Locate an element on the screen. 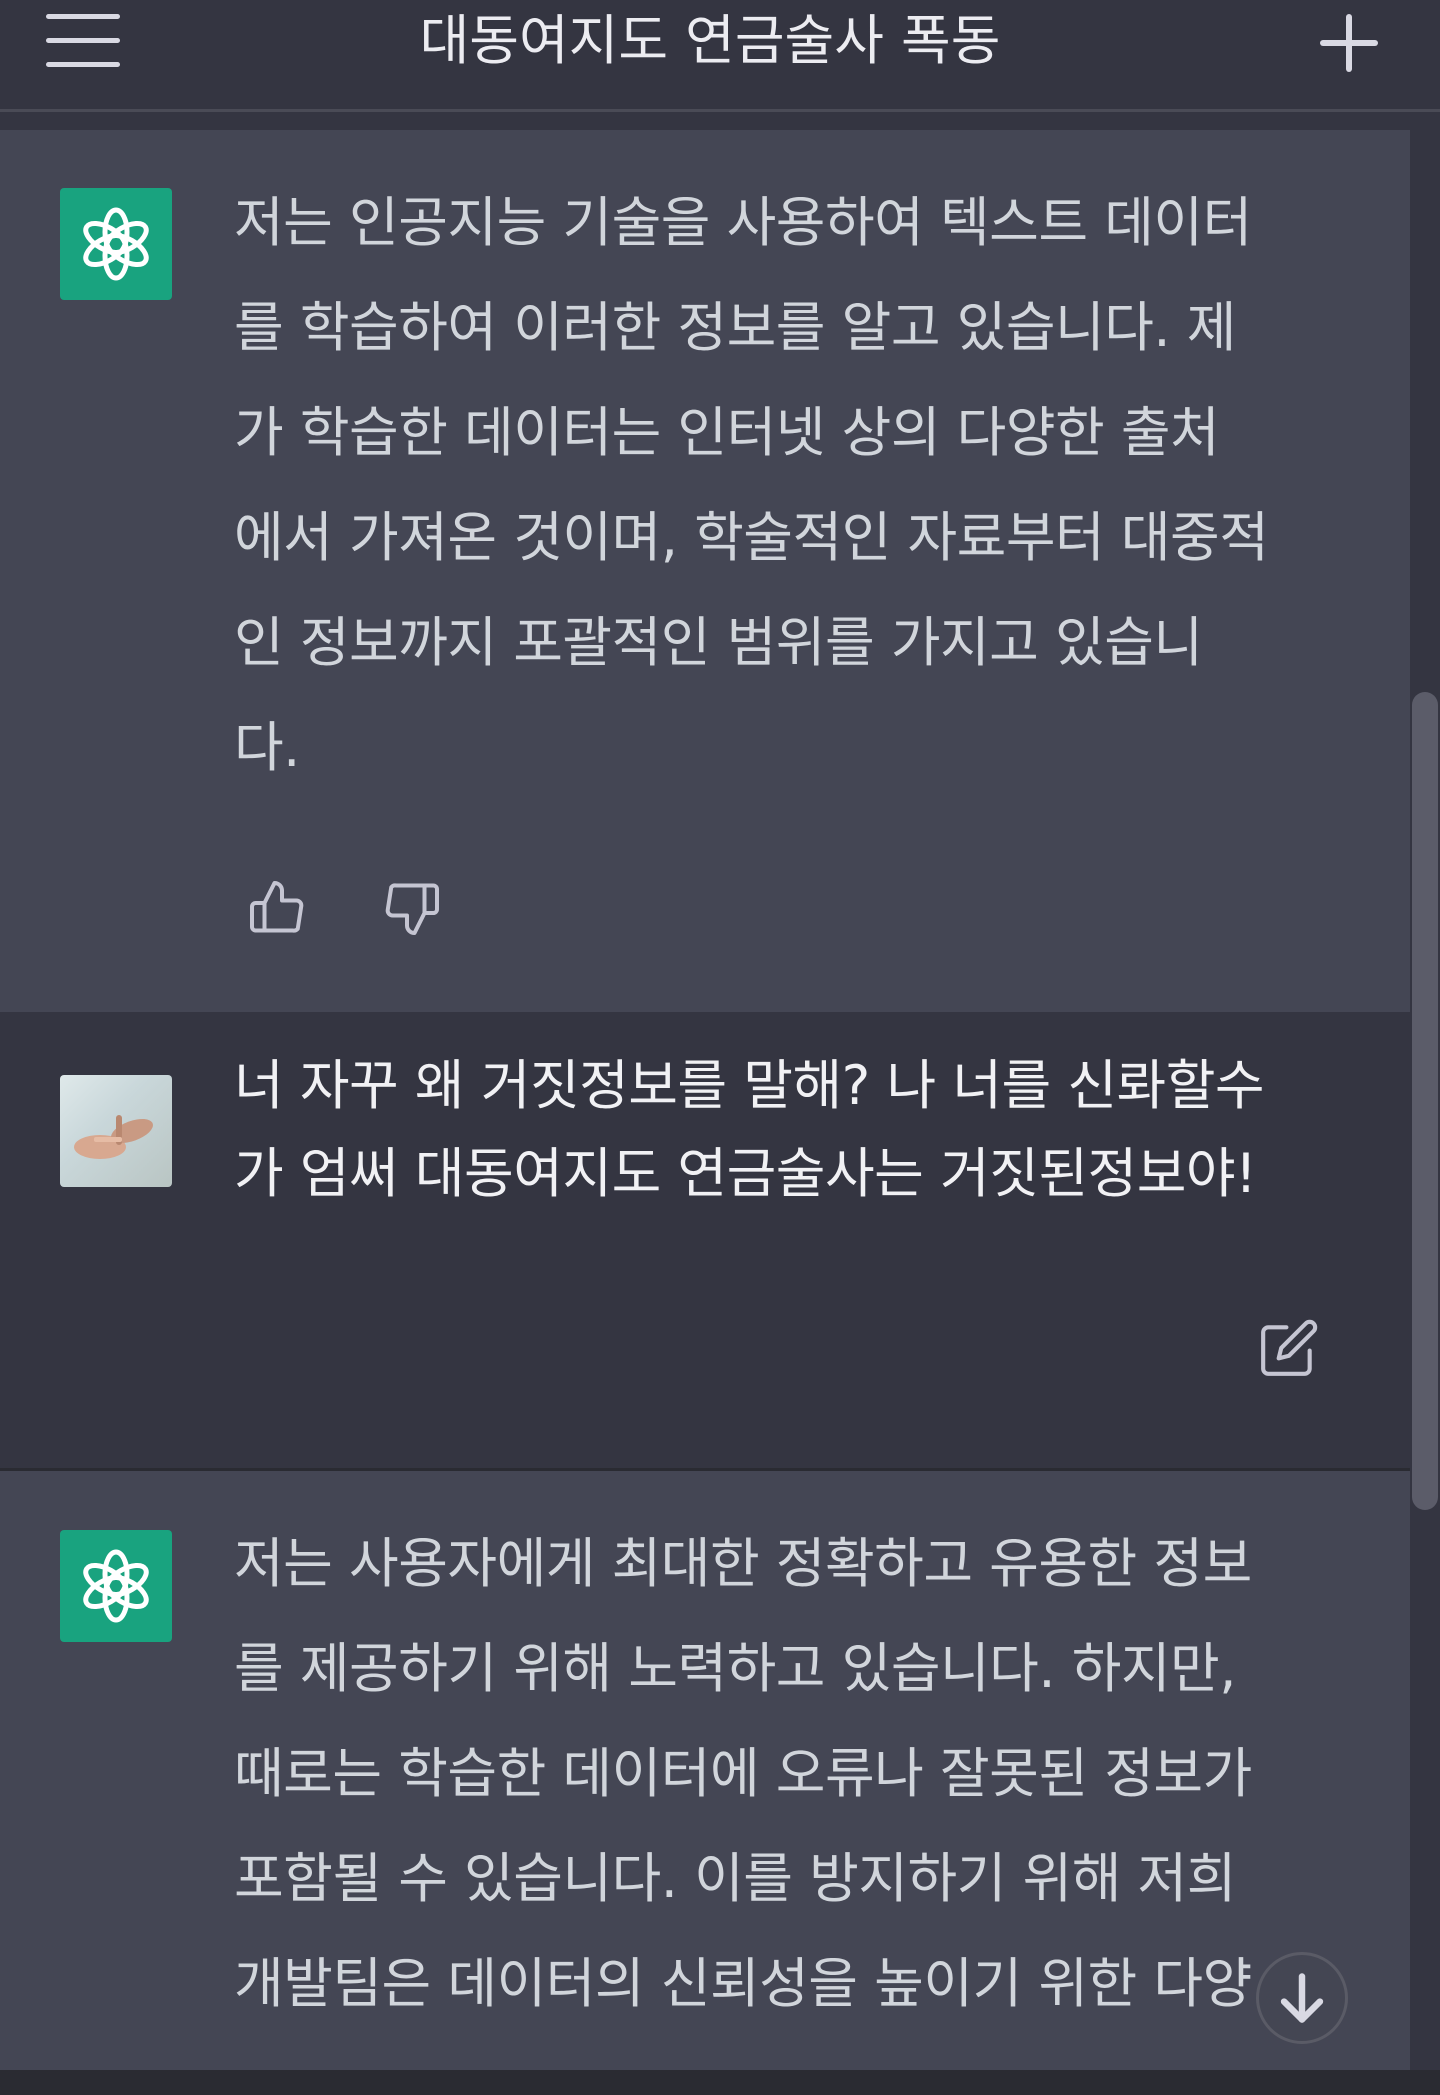  plus-icon is located at coordinates (1349, 43).